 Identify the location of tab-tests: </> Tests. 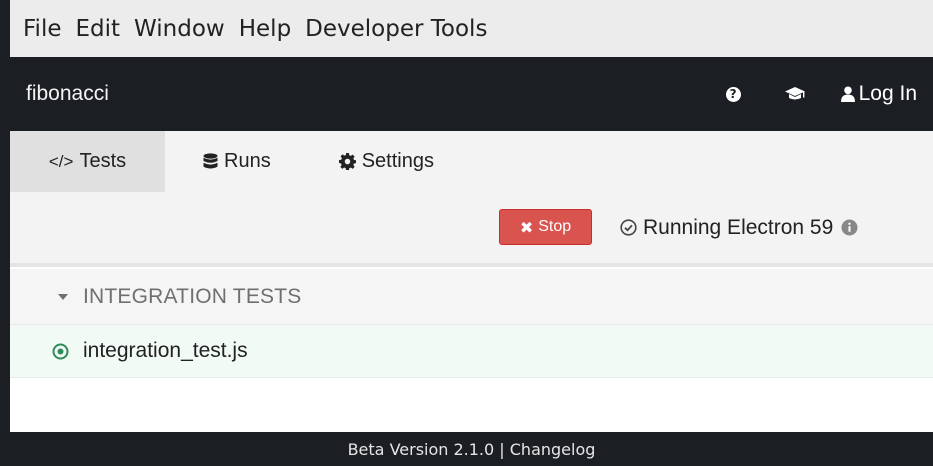
(87, 161).